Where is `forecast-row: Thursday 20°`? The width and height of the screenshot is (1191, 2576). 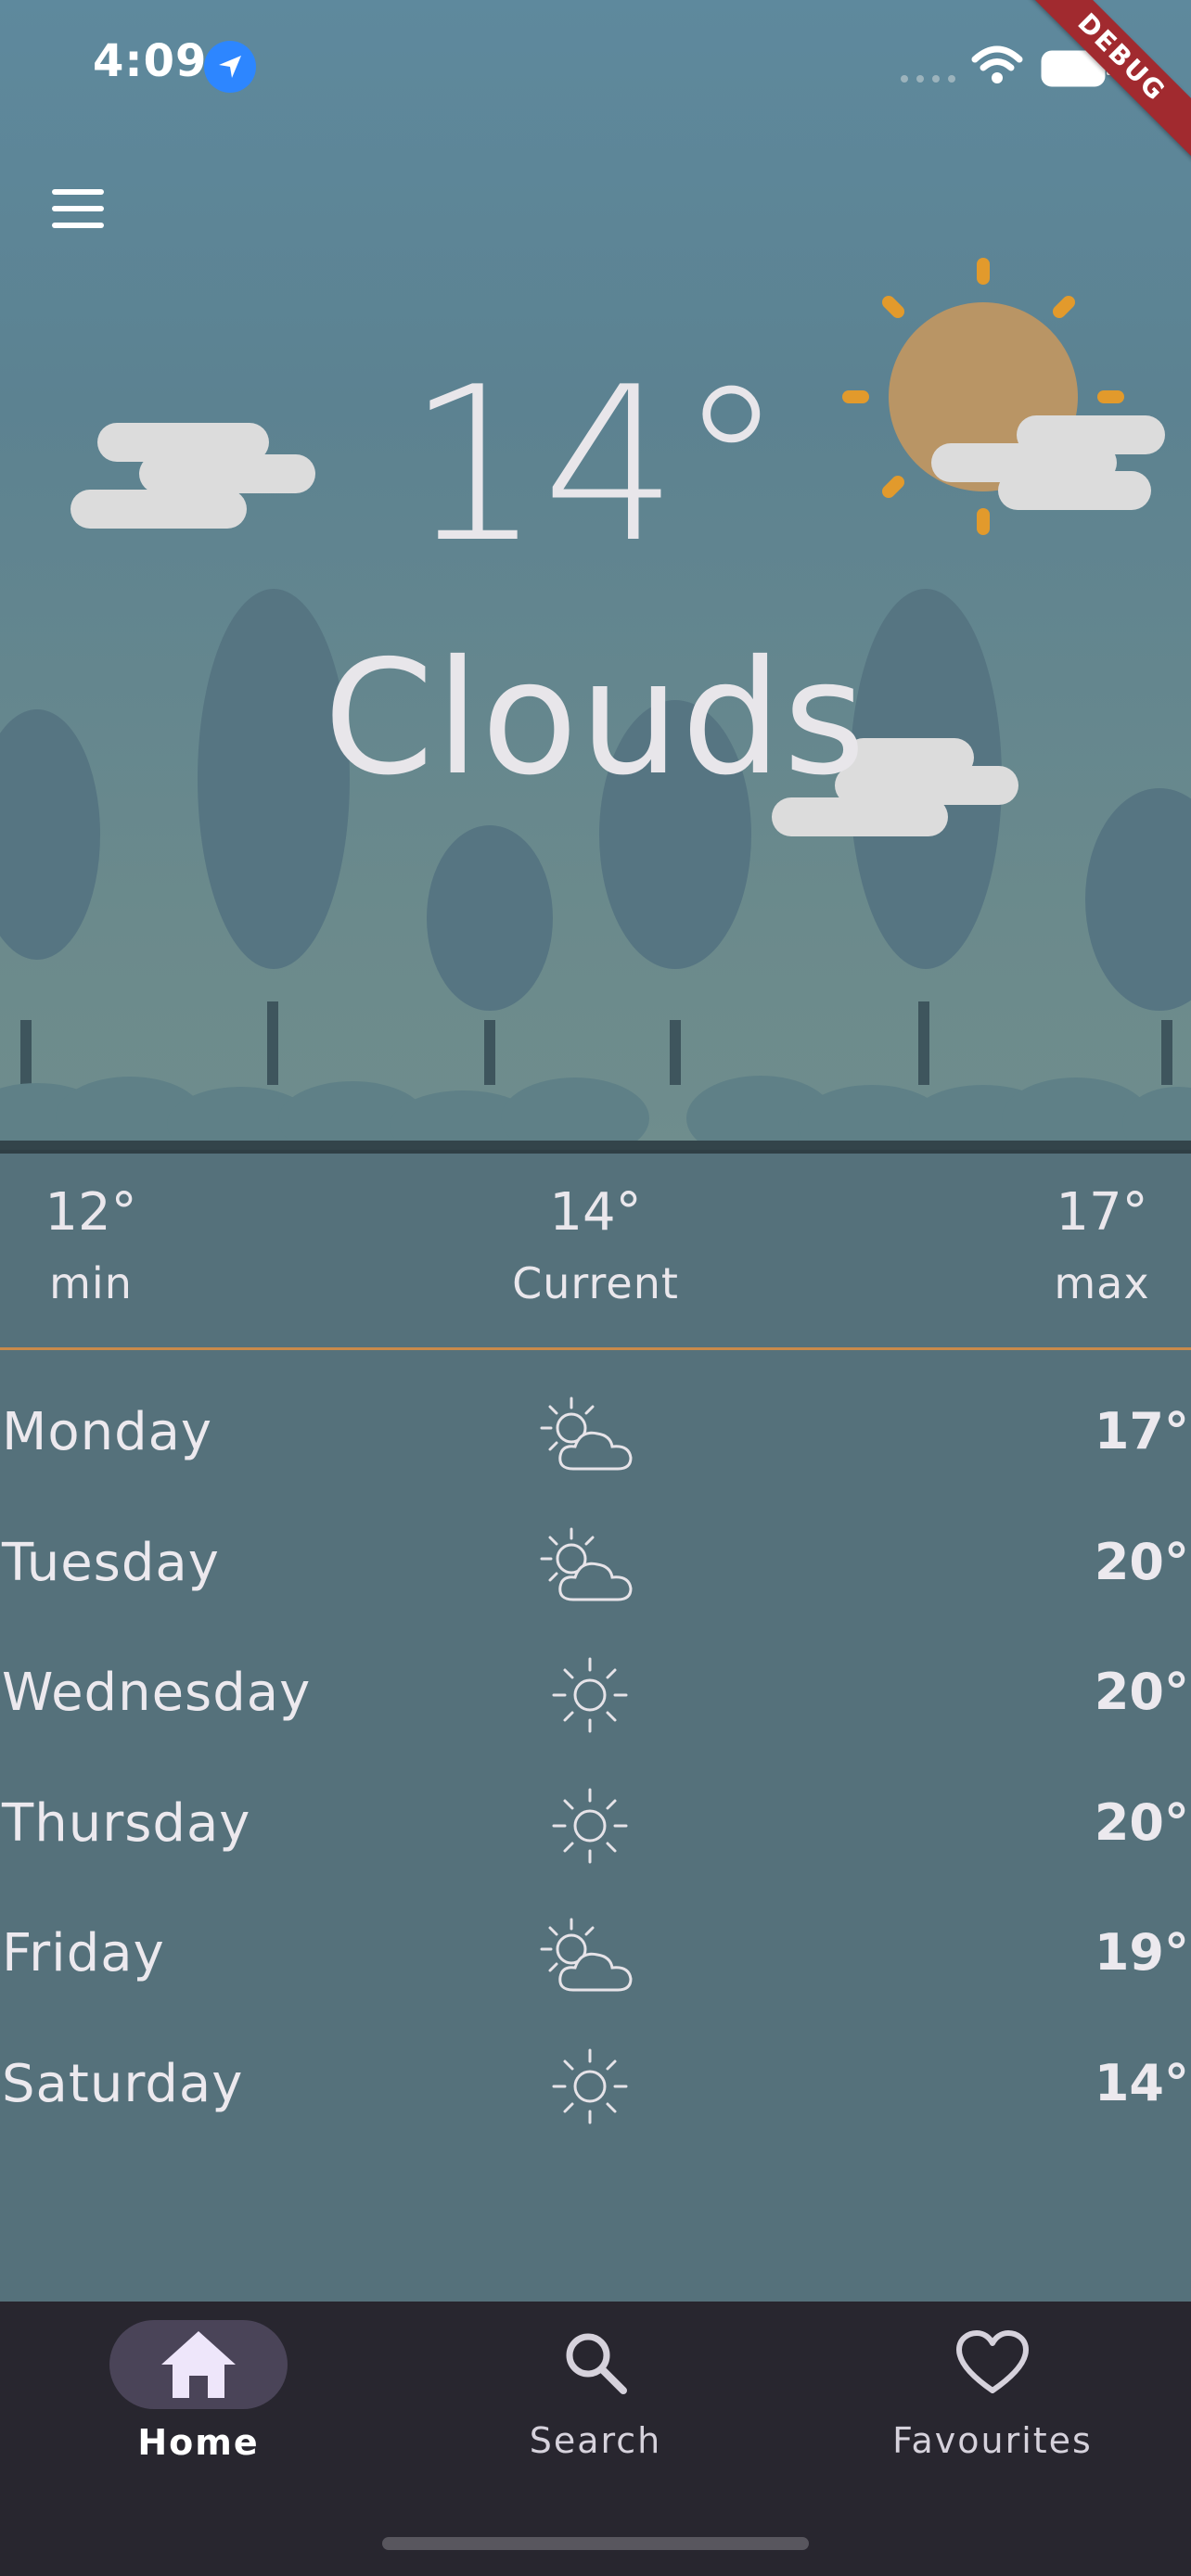
forecast-row: Thursday 20° is located at coordinates (595, 1829).